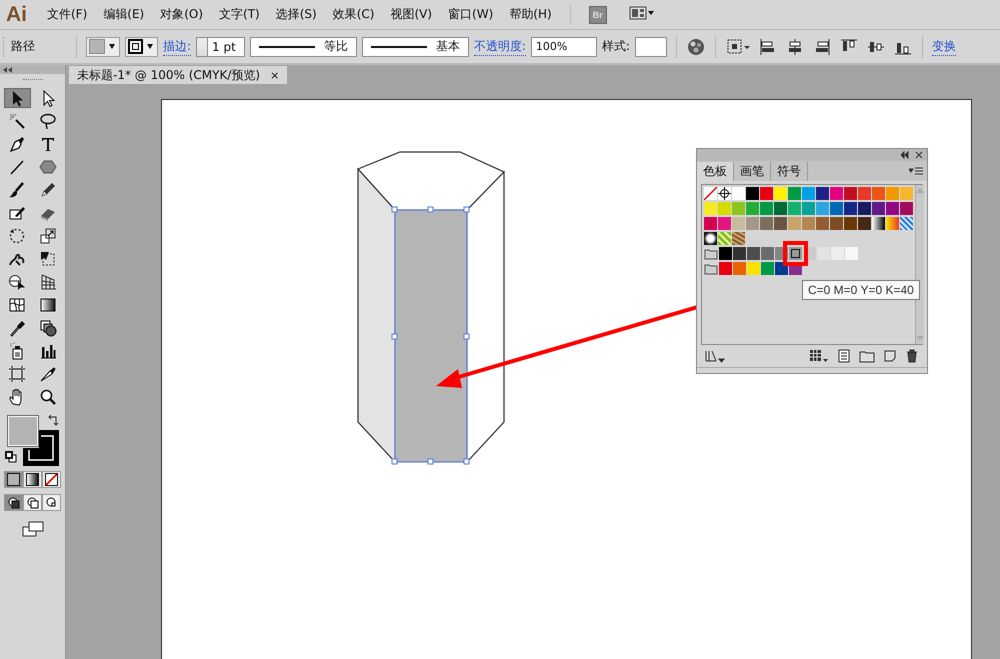 The width and height of the screenshot is (1000, 659). What do you see at coordinates (867, 356) in the screenshot?
I see `folder-icon` at bounding box center [867, 356].